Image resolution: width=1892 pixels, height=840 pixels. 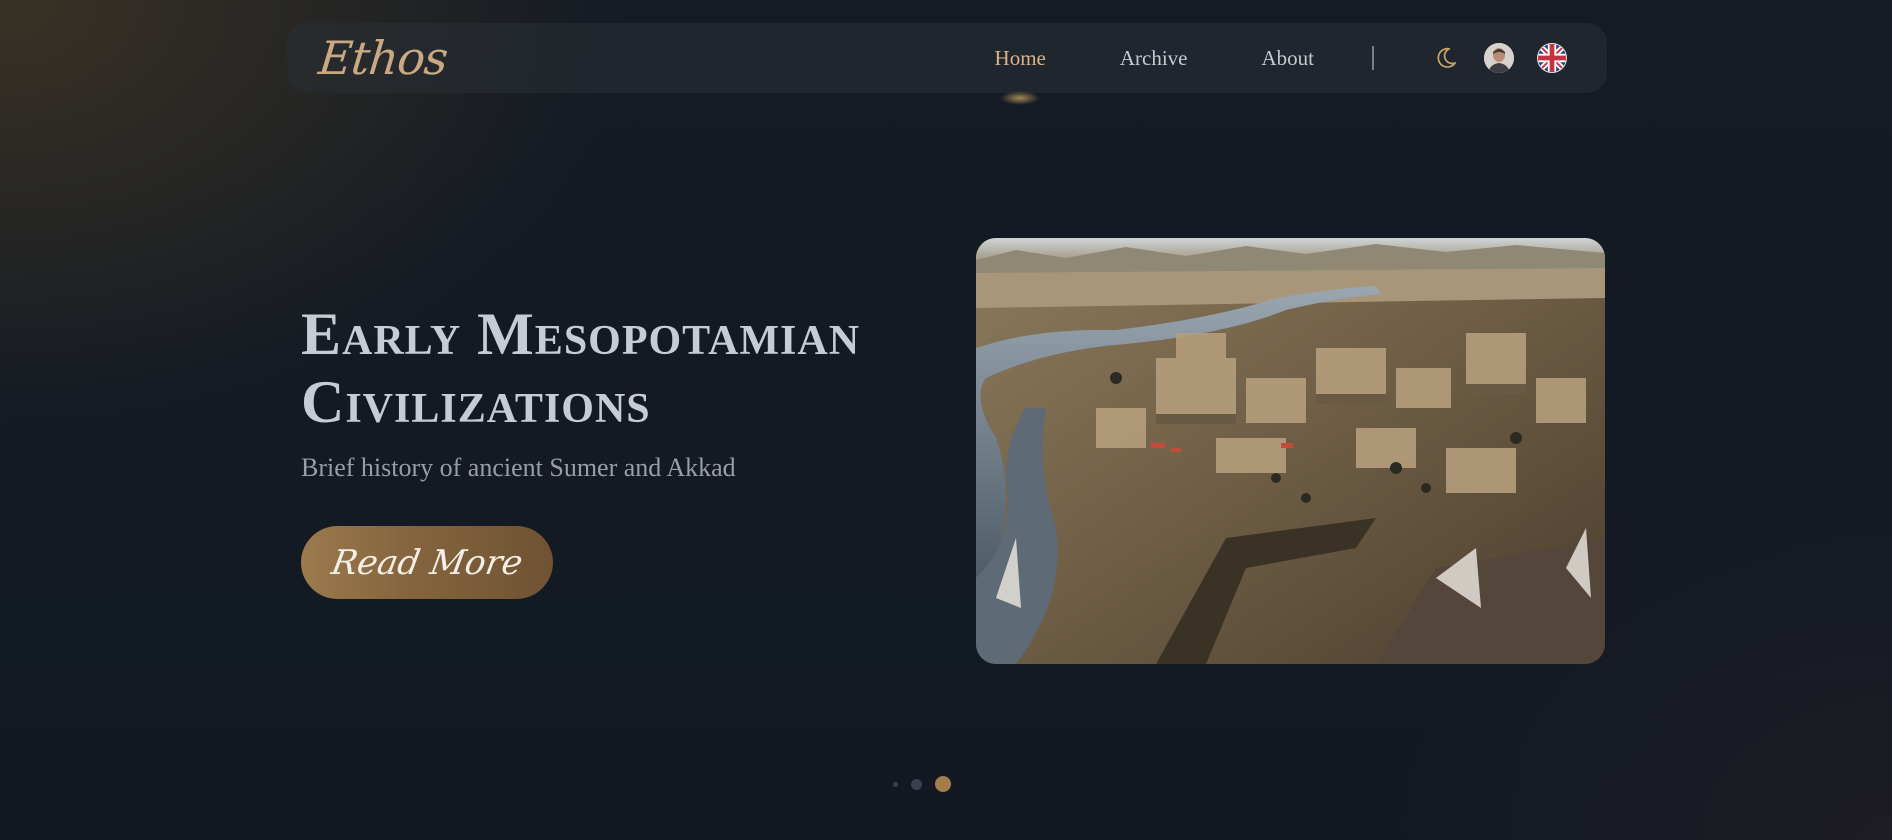 I want to click on nav-link-archive: Archive, so click(x=1154, y=58).